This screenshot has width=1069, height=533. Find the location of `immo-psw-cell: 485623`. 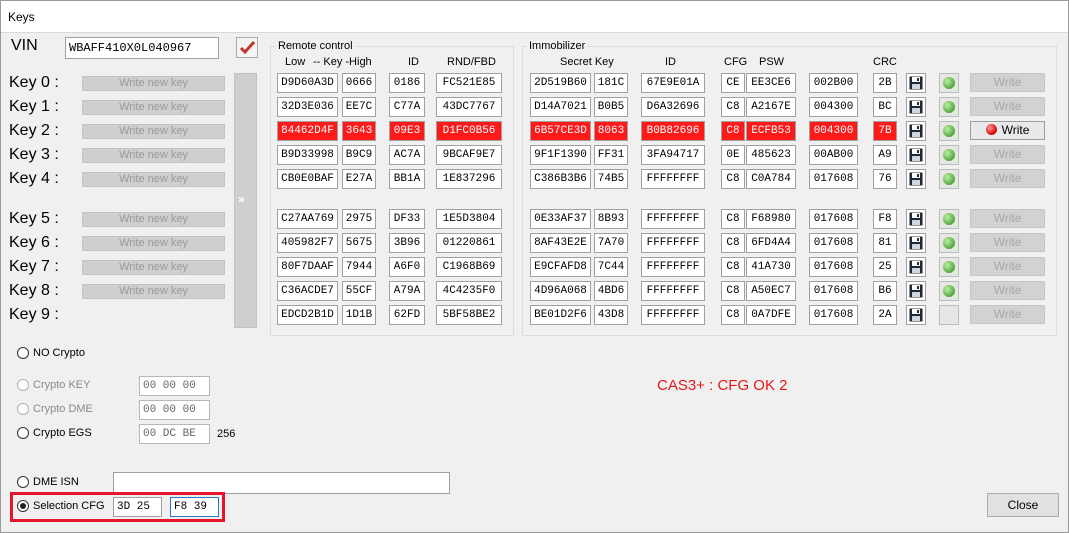

immo-psw-cell: 485623 is located at coordinates (771, 155).